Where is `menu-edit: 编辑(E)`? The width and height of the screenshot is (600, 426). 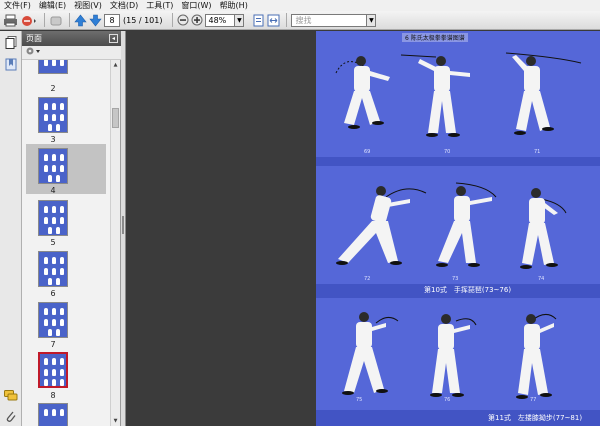
menu-edit: 编辑(E) is located at coordinates (52, 5).